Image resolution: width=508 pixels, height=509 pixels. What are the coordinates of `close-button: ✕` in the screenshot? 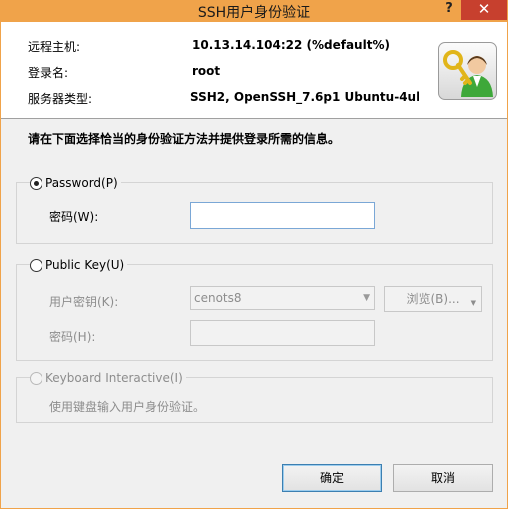 It's located at (484, 10).